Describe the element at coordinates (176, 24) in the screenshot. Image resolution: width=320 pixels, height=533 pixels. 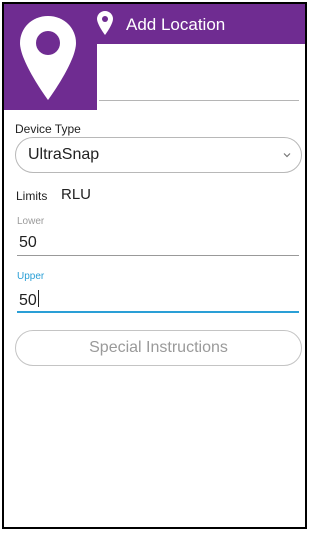
I see `page-title: Add Location` at that location.